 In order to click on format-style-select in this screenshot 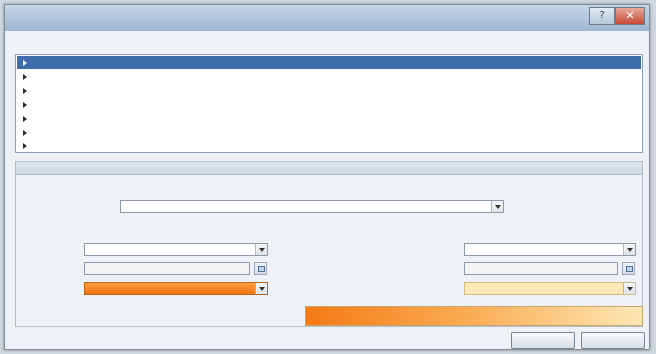, I will do `click(312, 206)`.